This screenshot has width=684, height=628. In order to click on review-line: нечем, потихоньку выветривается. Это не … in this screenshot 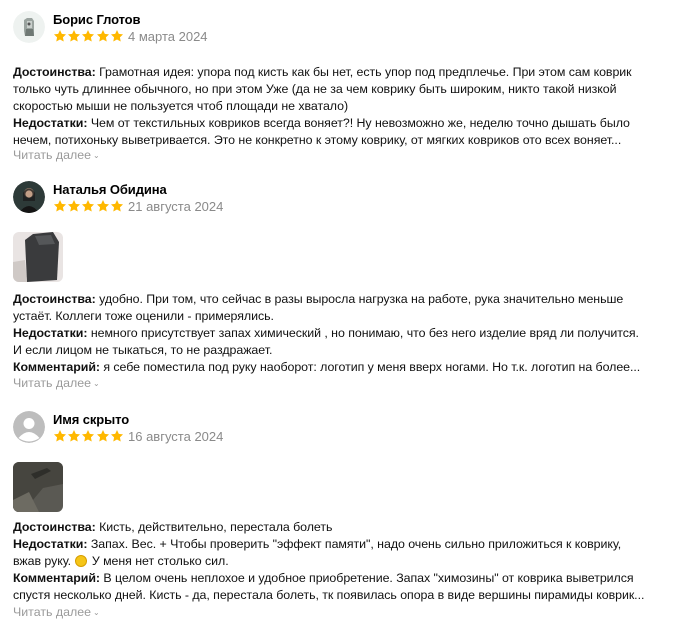, I will do `click(338, 140)`.